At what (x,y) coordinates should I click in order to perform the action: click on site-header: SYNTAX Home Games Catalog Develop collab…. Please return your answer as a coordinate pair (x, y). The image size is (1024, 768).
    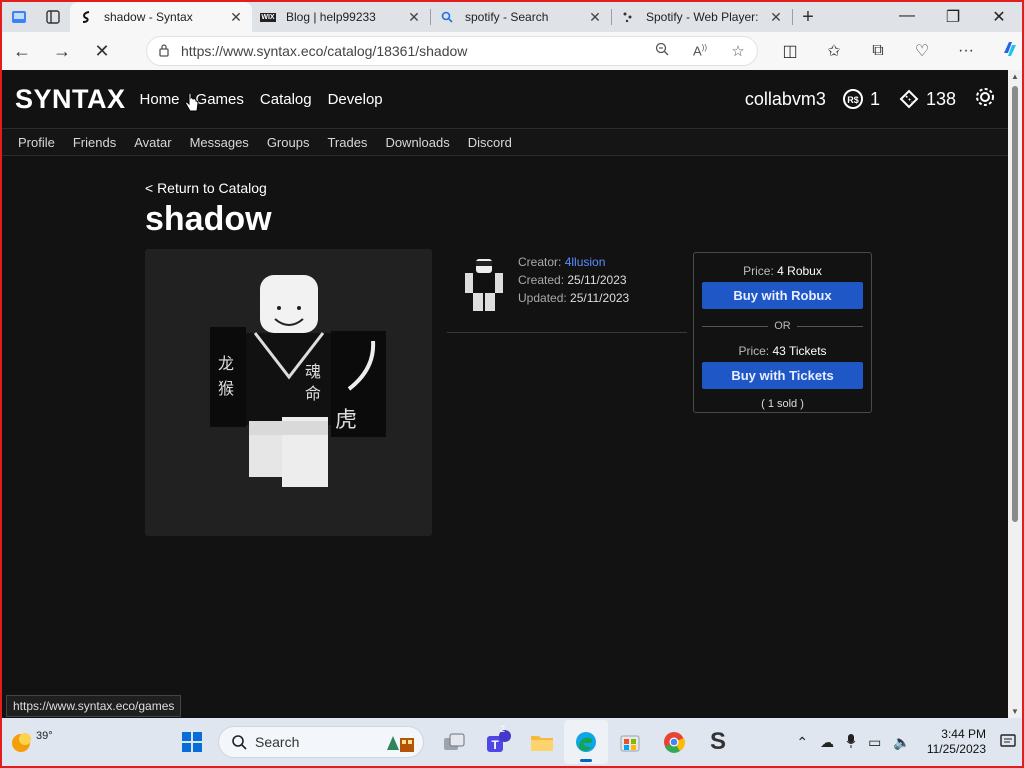
    Looking at the image, I should click on (505, 99).